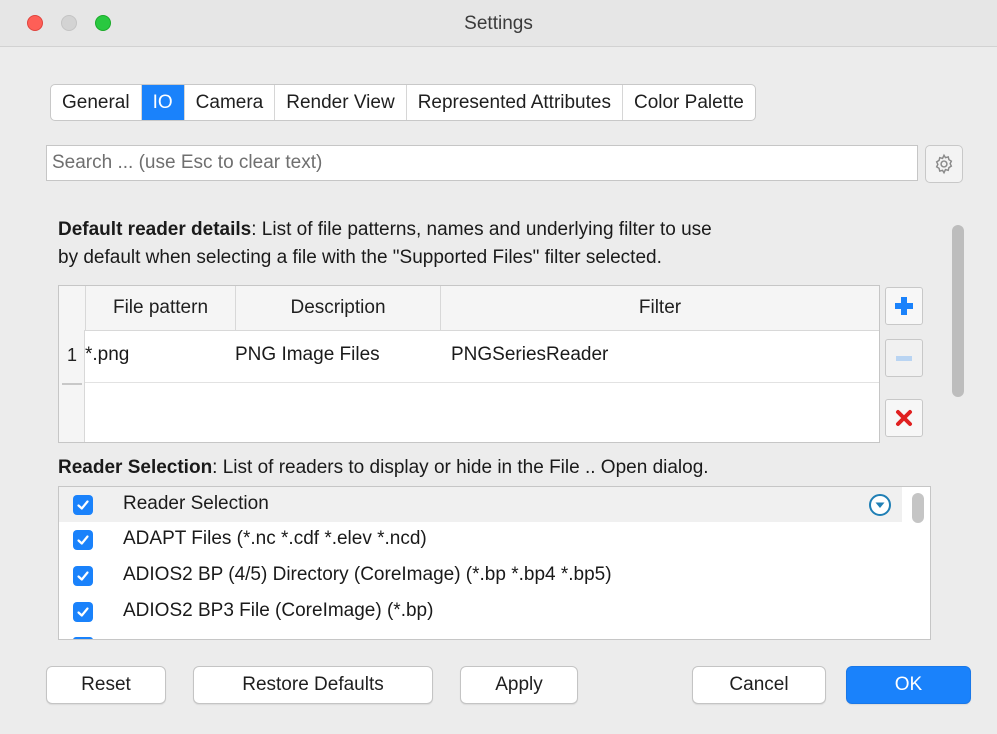 This screenshot has width=997, height=734. Describe the element at coordinates (230, 102) in the screenshot. I see `tab-camera: Camera` at that location.